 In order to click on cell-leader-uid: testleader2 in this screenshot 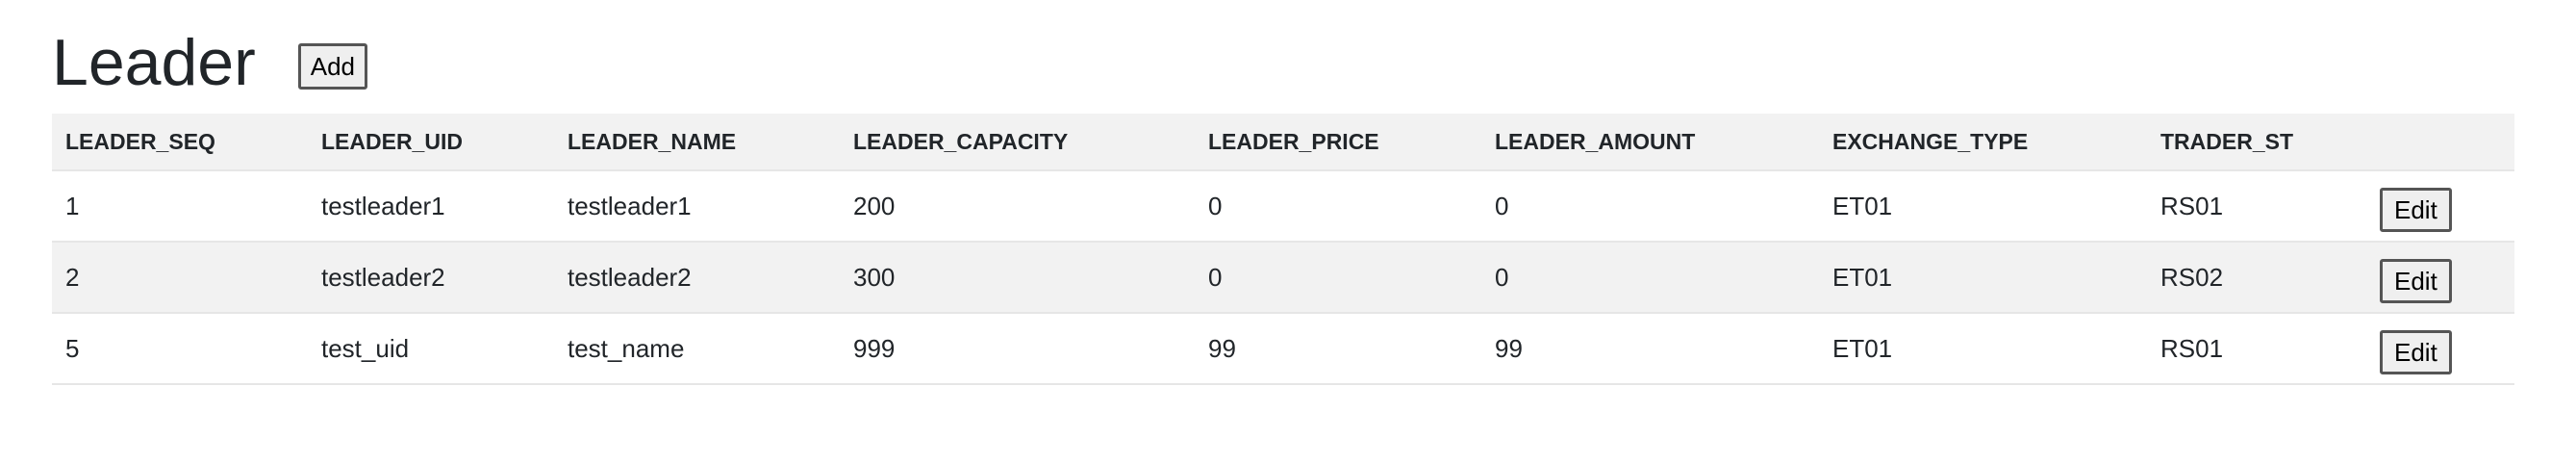, I will do `click(431, 278)`.